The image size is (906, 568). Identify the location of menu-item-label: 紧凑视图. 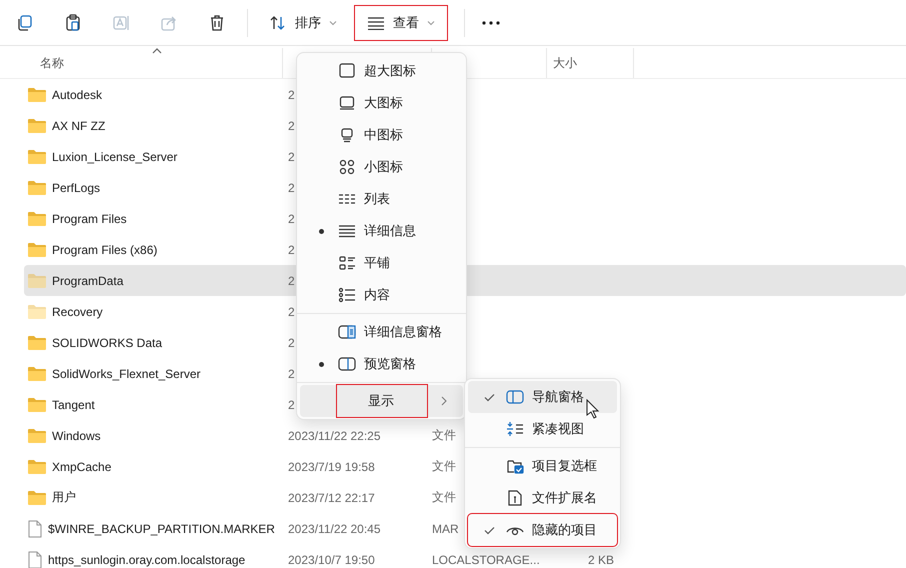
(558, 429).